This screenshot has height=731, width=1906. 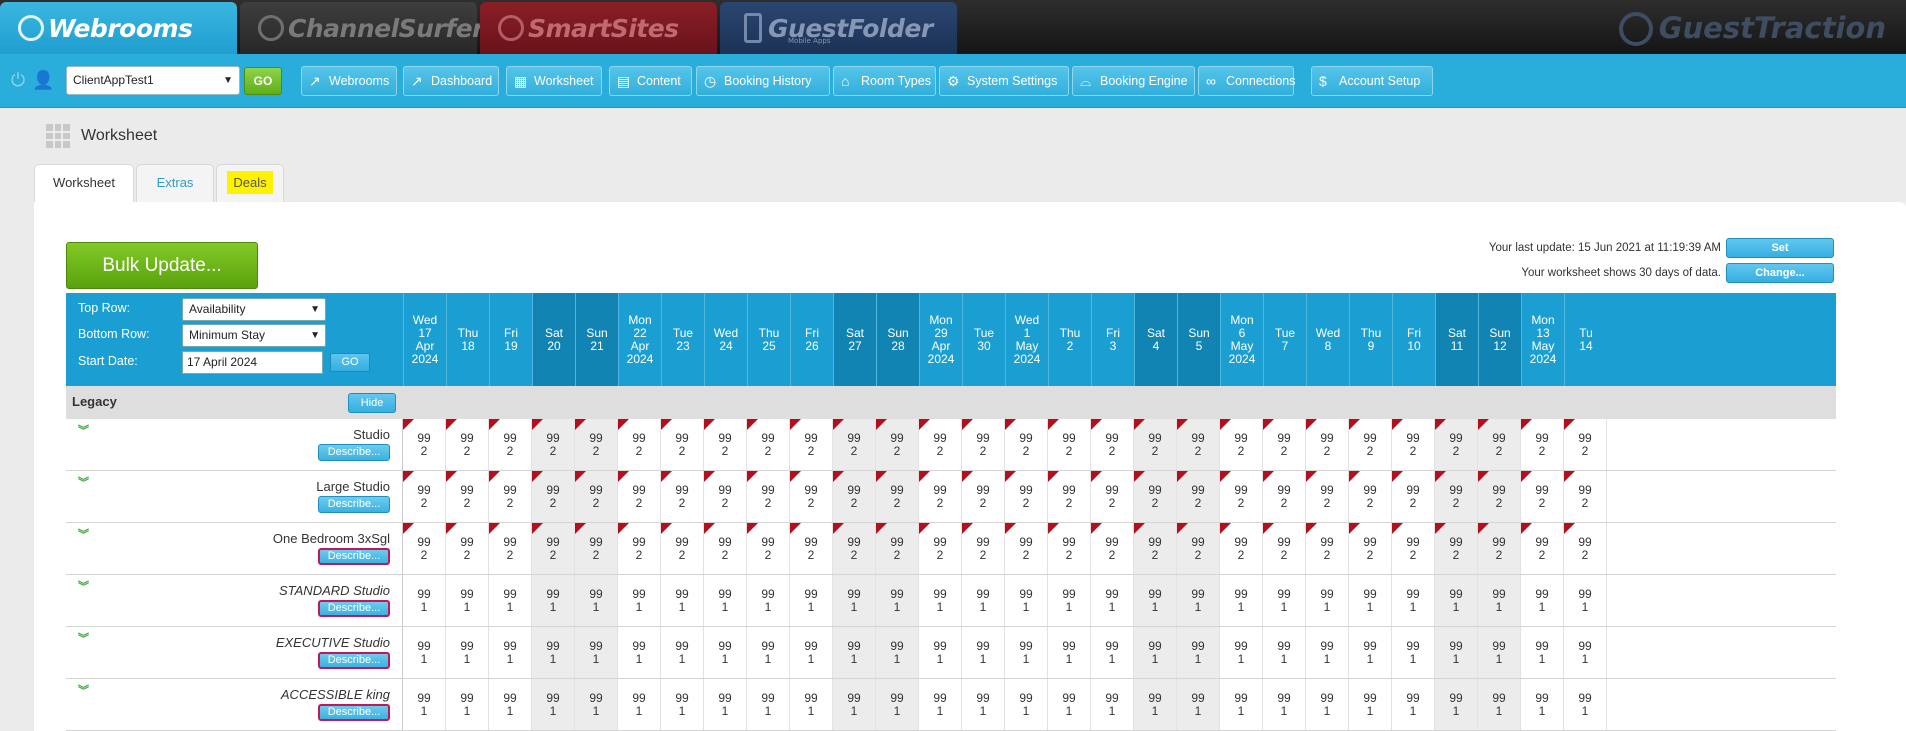 I want to click on top-row-select: Availability ▼, so click(x=254, y=309).